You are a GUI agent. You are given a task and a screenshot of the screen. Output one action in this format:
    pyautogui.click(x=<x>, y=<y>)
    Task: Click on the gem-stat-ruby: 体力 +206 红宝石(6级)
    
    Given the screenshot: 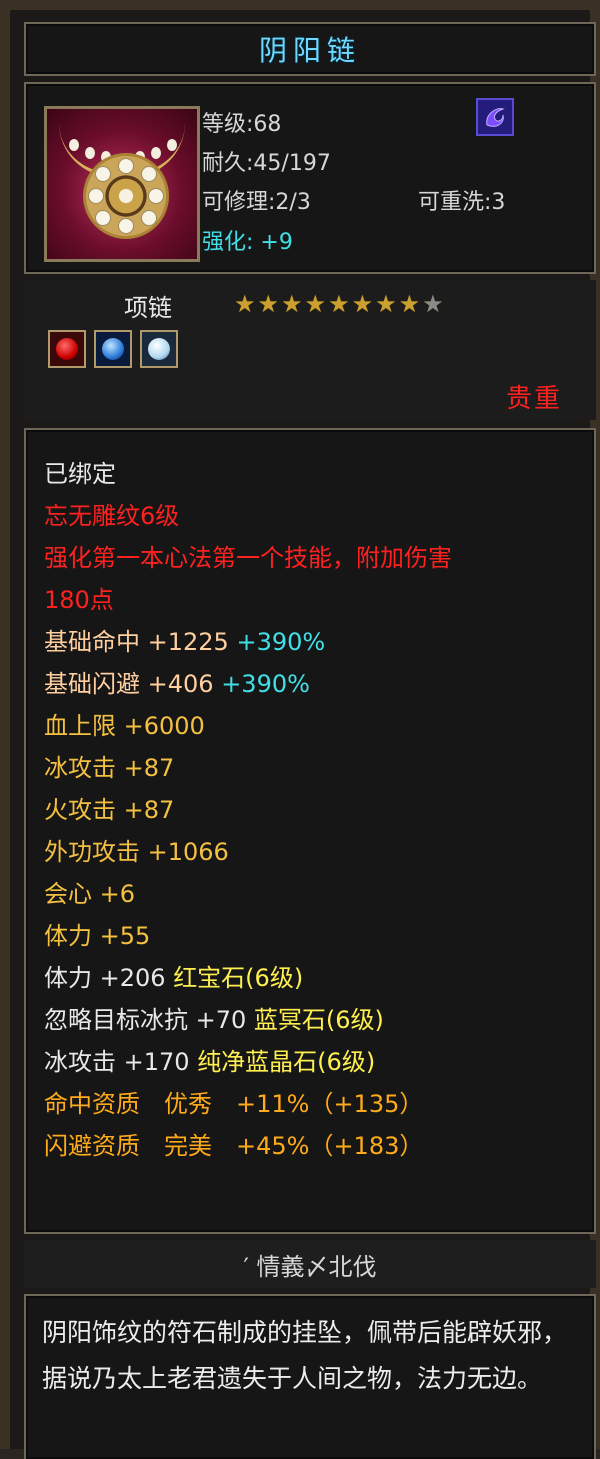 What is the action you would take?
    pyautogui.click(x=174, y=978)
    